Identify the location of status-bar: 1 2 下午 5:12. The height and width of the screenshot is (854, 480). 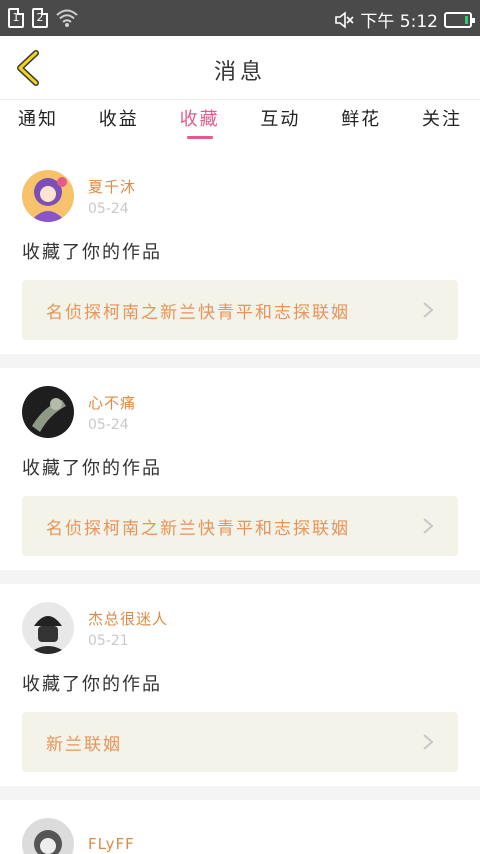
(240, 18).